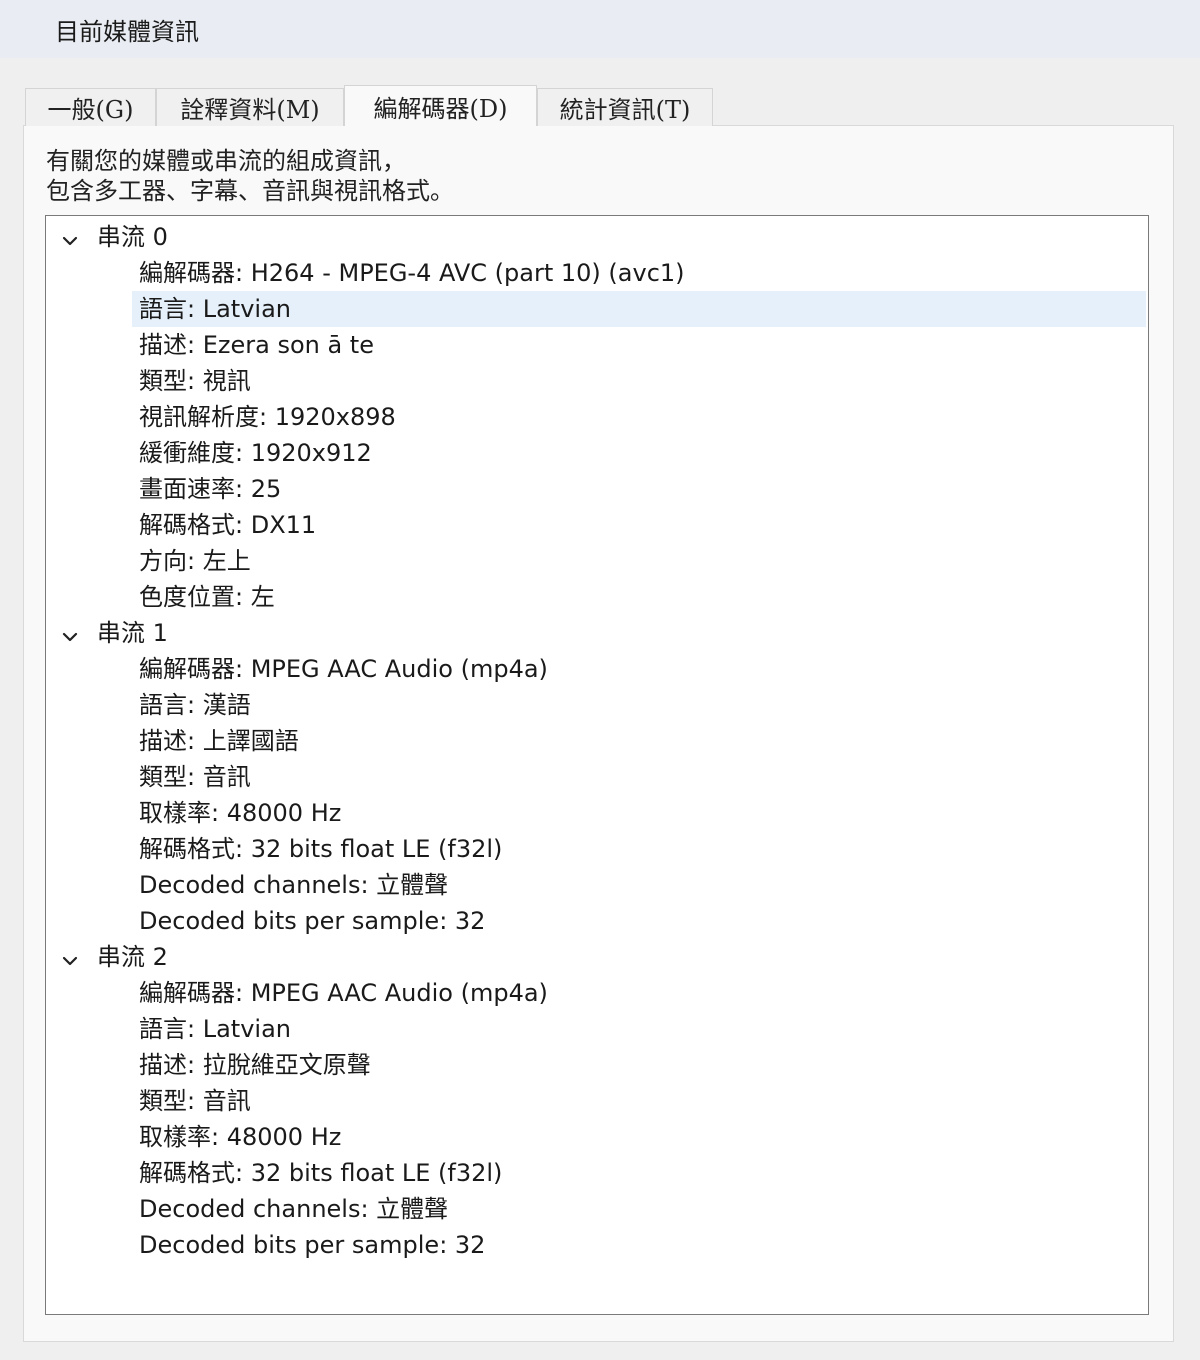 This screenshot has width=1200, height=1360. What do you see at coordinates (596, 705) in the screenshot?
I see `stream-property: 語言: 漢語` at bounding box center [596, 705].